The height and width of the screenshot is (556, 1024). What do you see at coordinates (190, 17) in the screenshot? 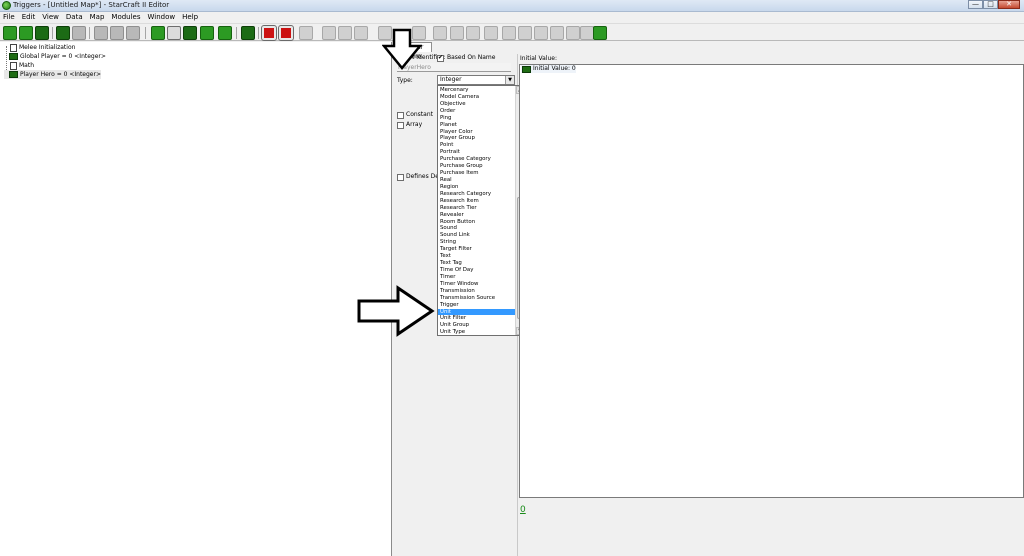
I see `menu-help: Help` at bounding box center [190, 17].